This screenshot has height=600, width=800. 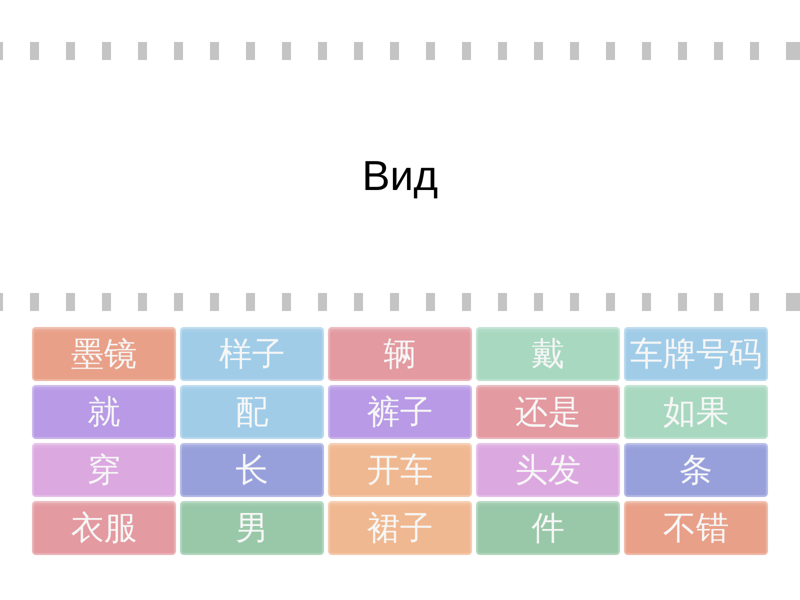 I want to click on word-tile: 裤子, so click(x=400, y=412).